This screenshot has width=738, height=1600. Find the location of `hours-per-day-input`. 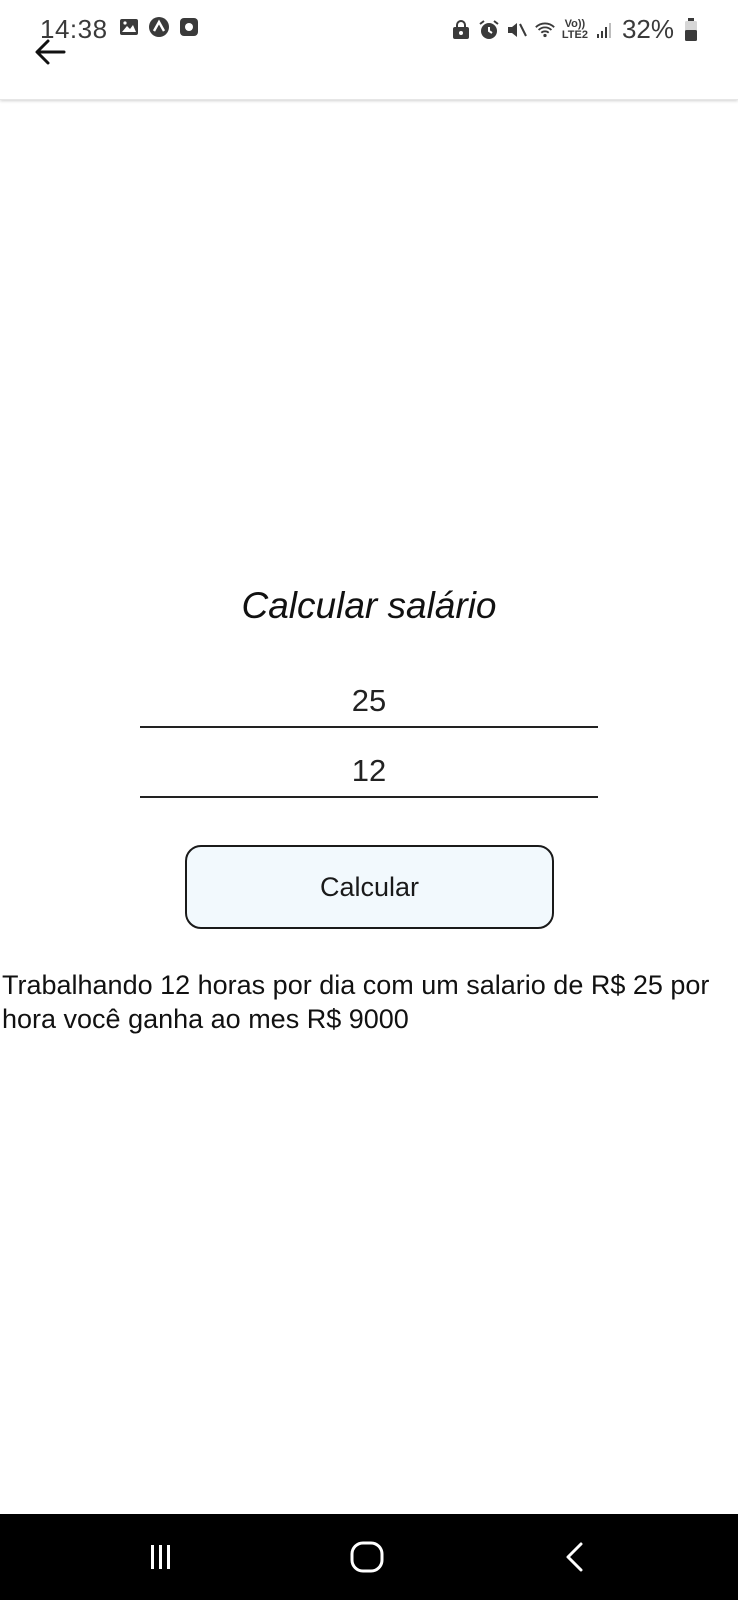

hours-per-day-input is located at coordinates (369, 772).